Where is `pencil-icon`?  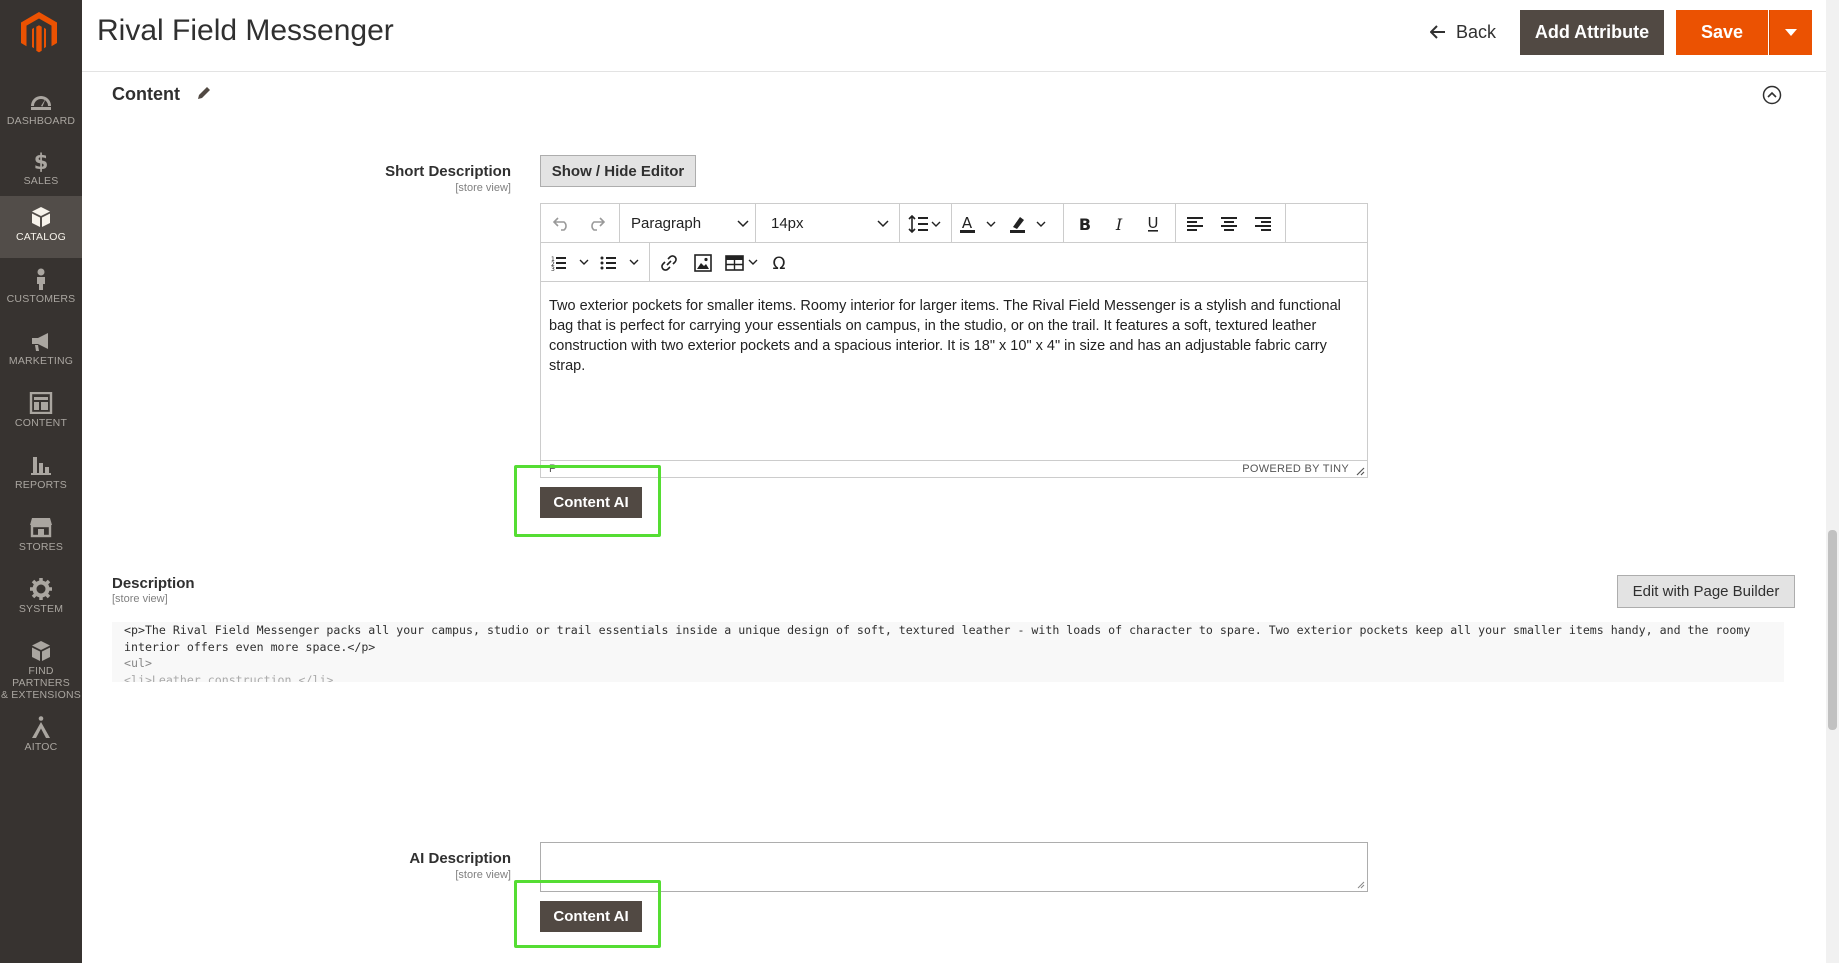
pencil-icon is located at coordinates (204, 93).